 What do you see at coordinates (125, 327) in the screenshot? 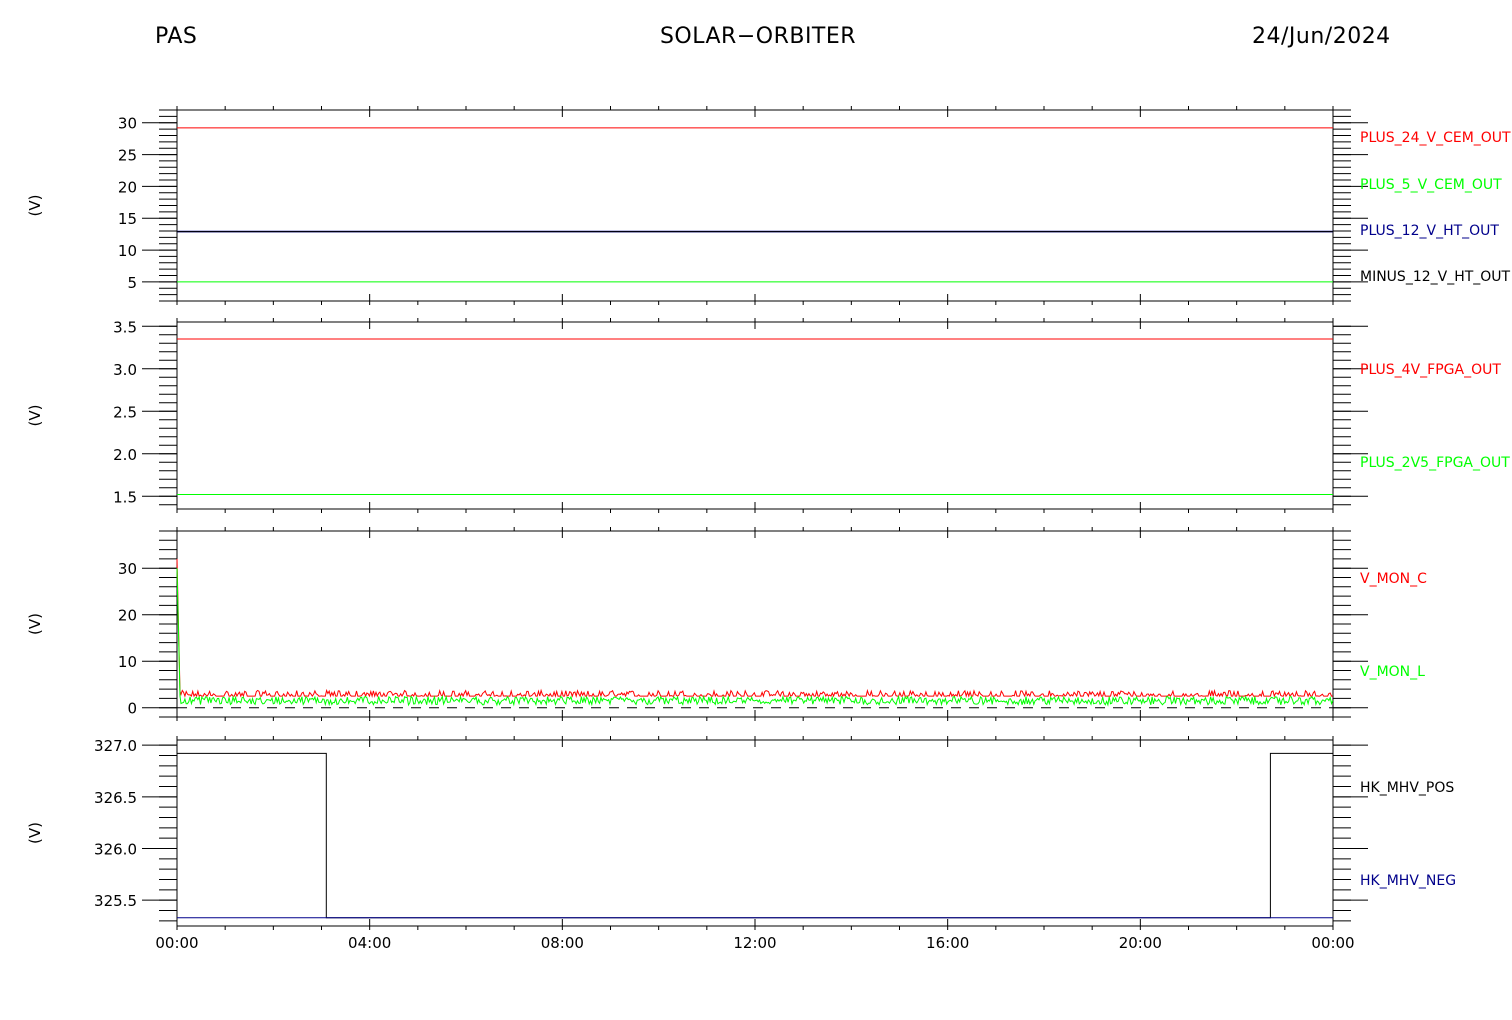
I see `y-tick-label: 3.5` at bounding box center [125, 327].